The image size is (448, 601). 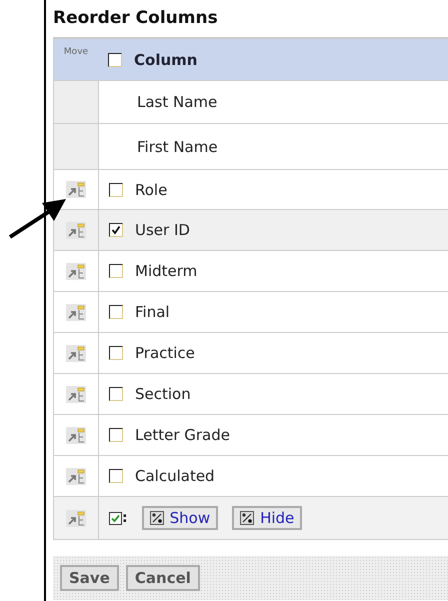 What do you see at coordinates (166, 271) in the screenshot?
I see `column-name: Midterm` at bounding box center [166, 271].